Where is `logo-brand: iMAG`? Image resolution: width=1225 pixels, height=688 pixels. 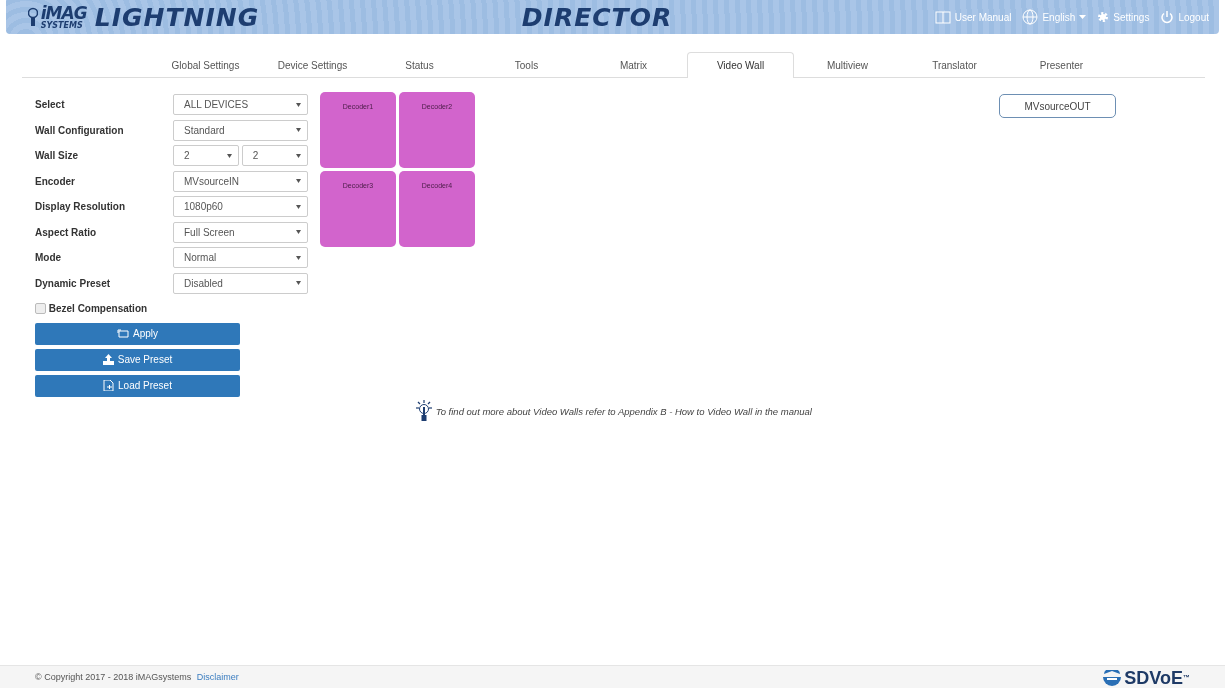
logo-brand: iMAG is located at coordinates (63, 13).